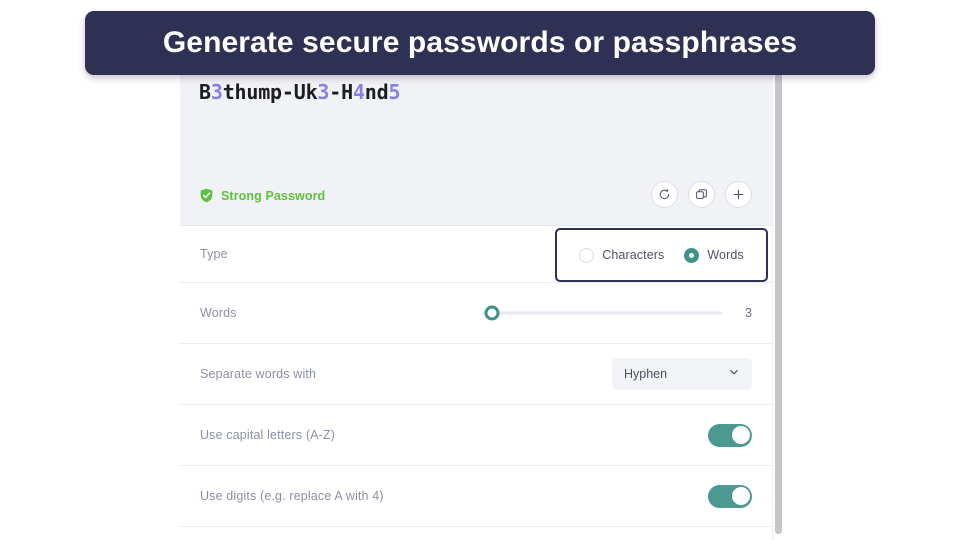 Image resolution: width=960 pixels, height=540 pixels. I want to click on add-button, so click(738, 194).